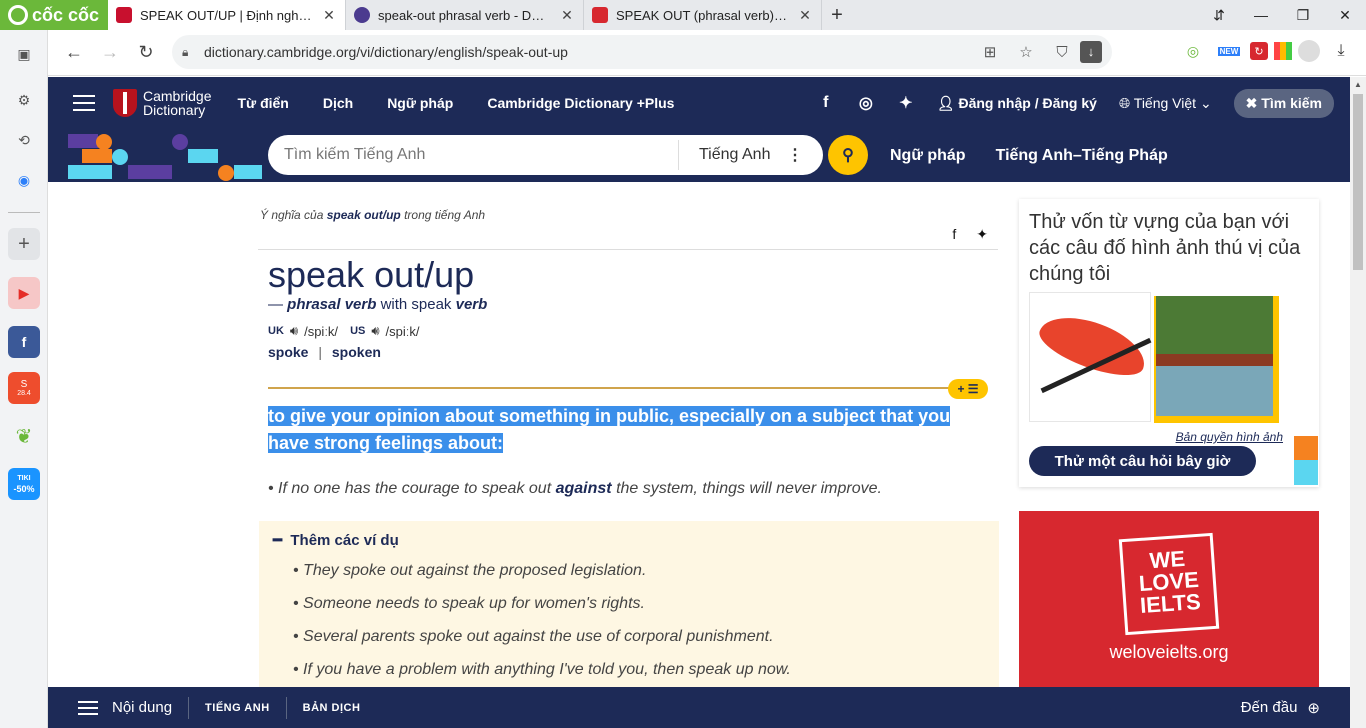  Describe the element at coordinates (866, 103) in the screenshot. I see `instagram-icon: ◎` at that location.